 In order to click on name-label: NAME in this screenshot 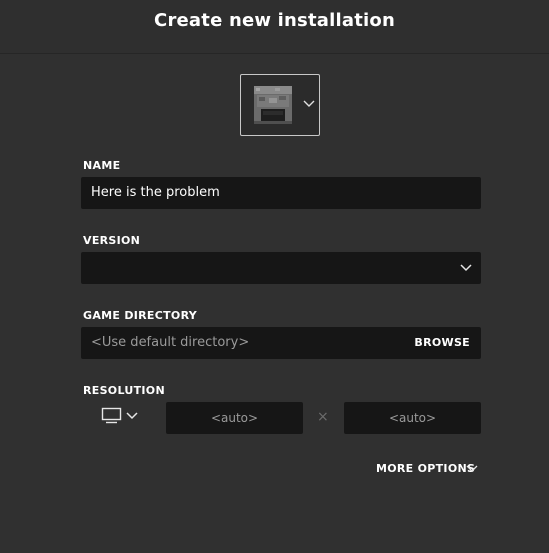, I will do `click(102, 165)`.